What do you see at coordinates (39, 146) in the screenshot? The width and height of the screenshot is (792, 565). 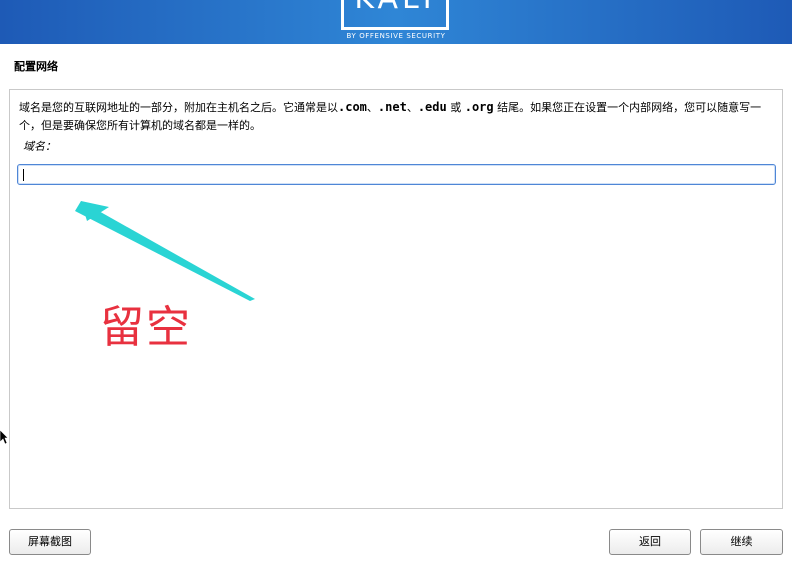 I see `domain-field-label: 域名：` at bounding box center [39, 146].